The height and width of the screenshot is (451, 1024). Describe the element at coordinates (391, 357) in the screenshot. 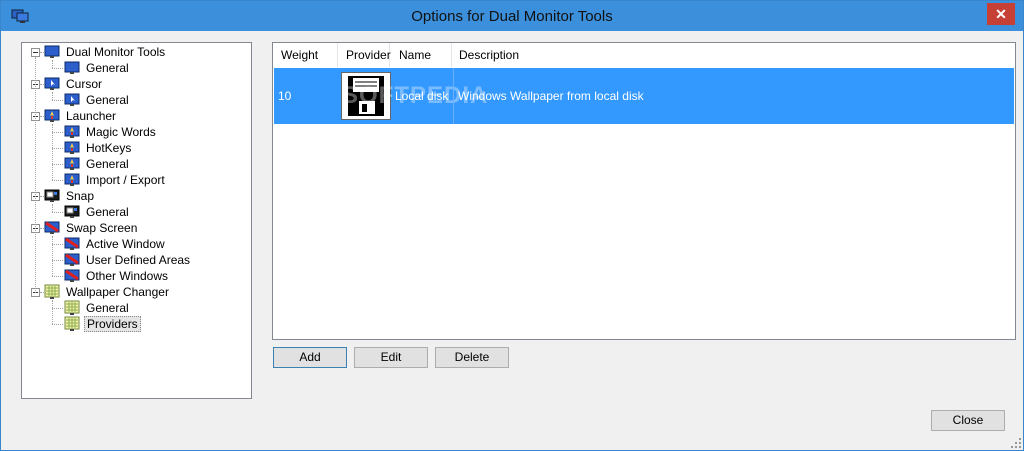

I see `edit-button: Edit` at that location.